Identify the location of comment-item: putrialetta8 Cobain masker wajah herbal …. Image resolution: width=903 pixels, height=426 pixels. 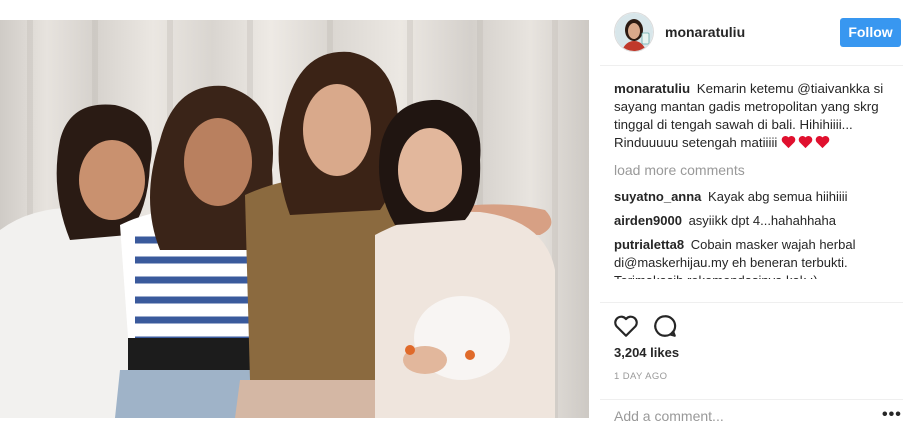
(754, 257).